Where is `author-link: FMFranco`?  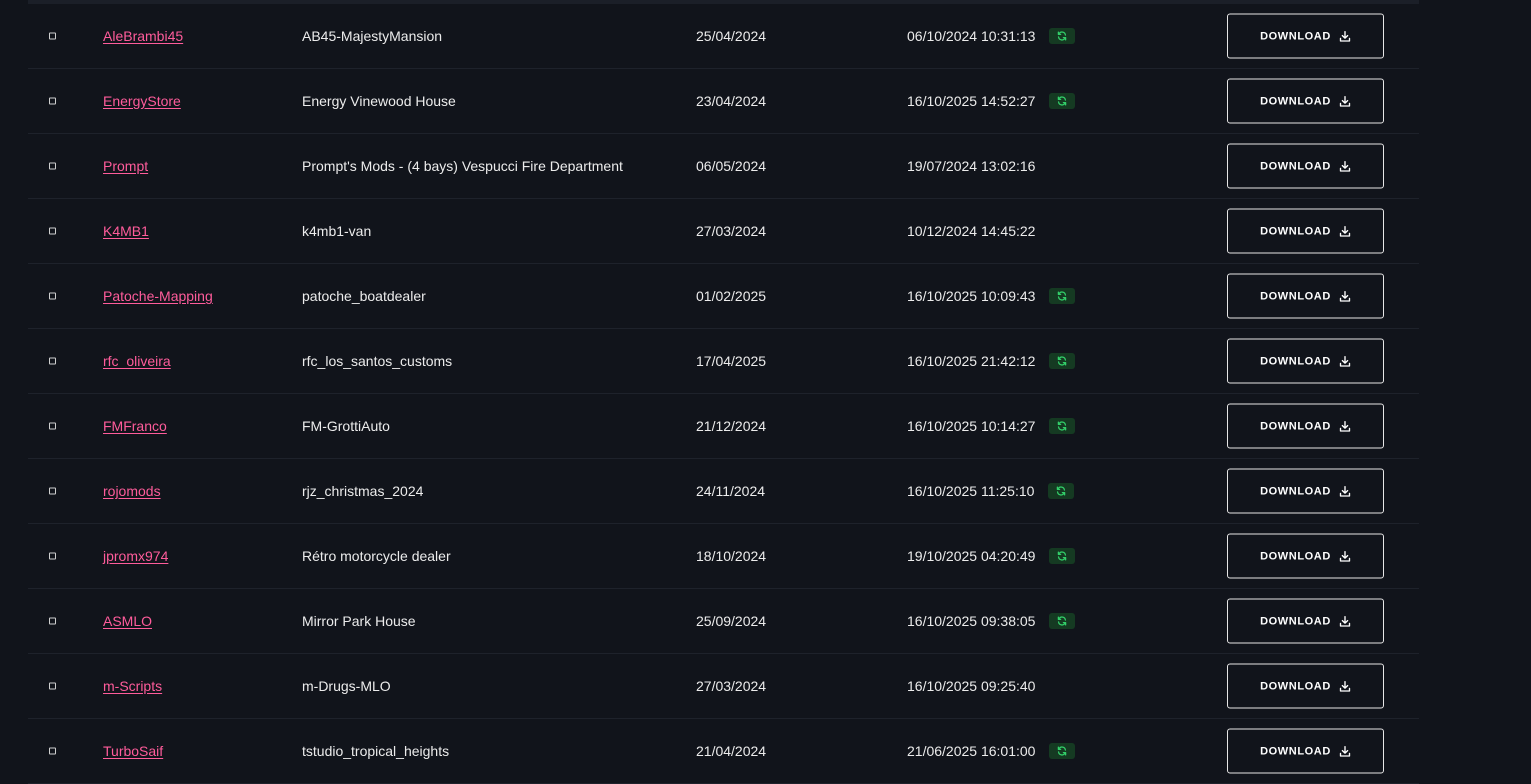 author-link: FMFranco is located at coordinates (135, 426).